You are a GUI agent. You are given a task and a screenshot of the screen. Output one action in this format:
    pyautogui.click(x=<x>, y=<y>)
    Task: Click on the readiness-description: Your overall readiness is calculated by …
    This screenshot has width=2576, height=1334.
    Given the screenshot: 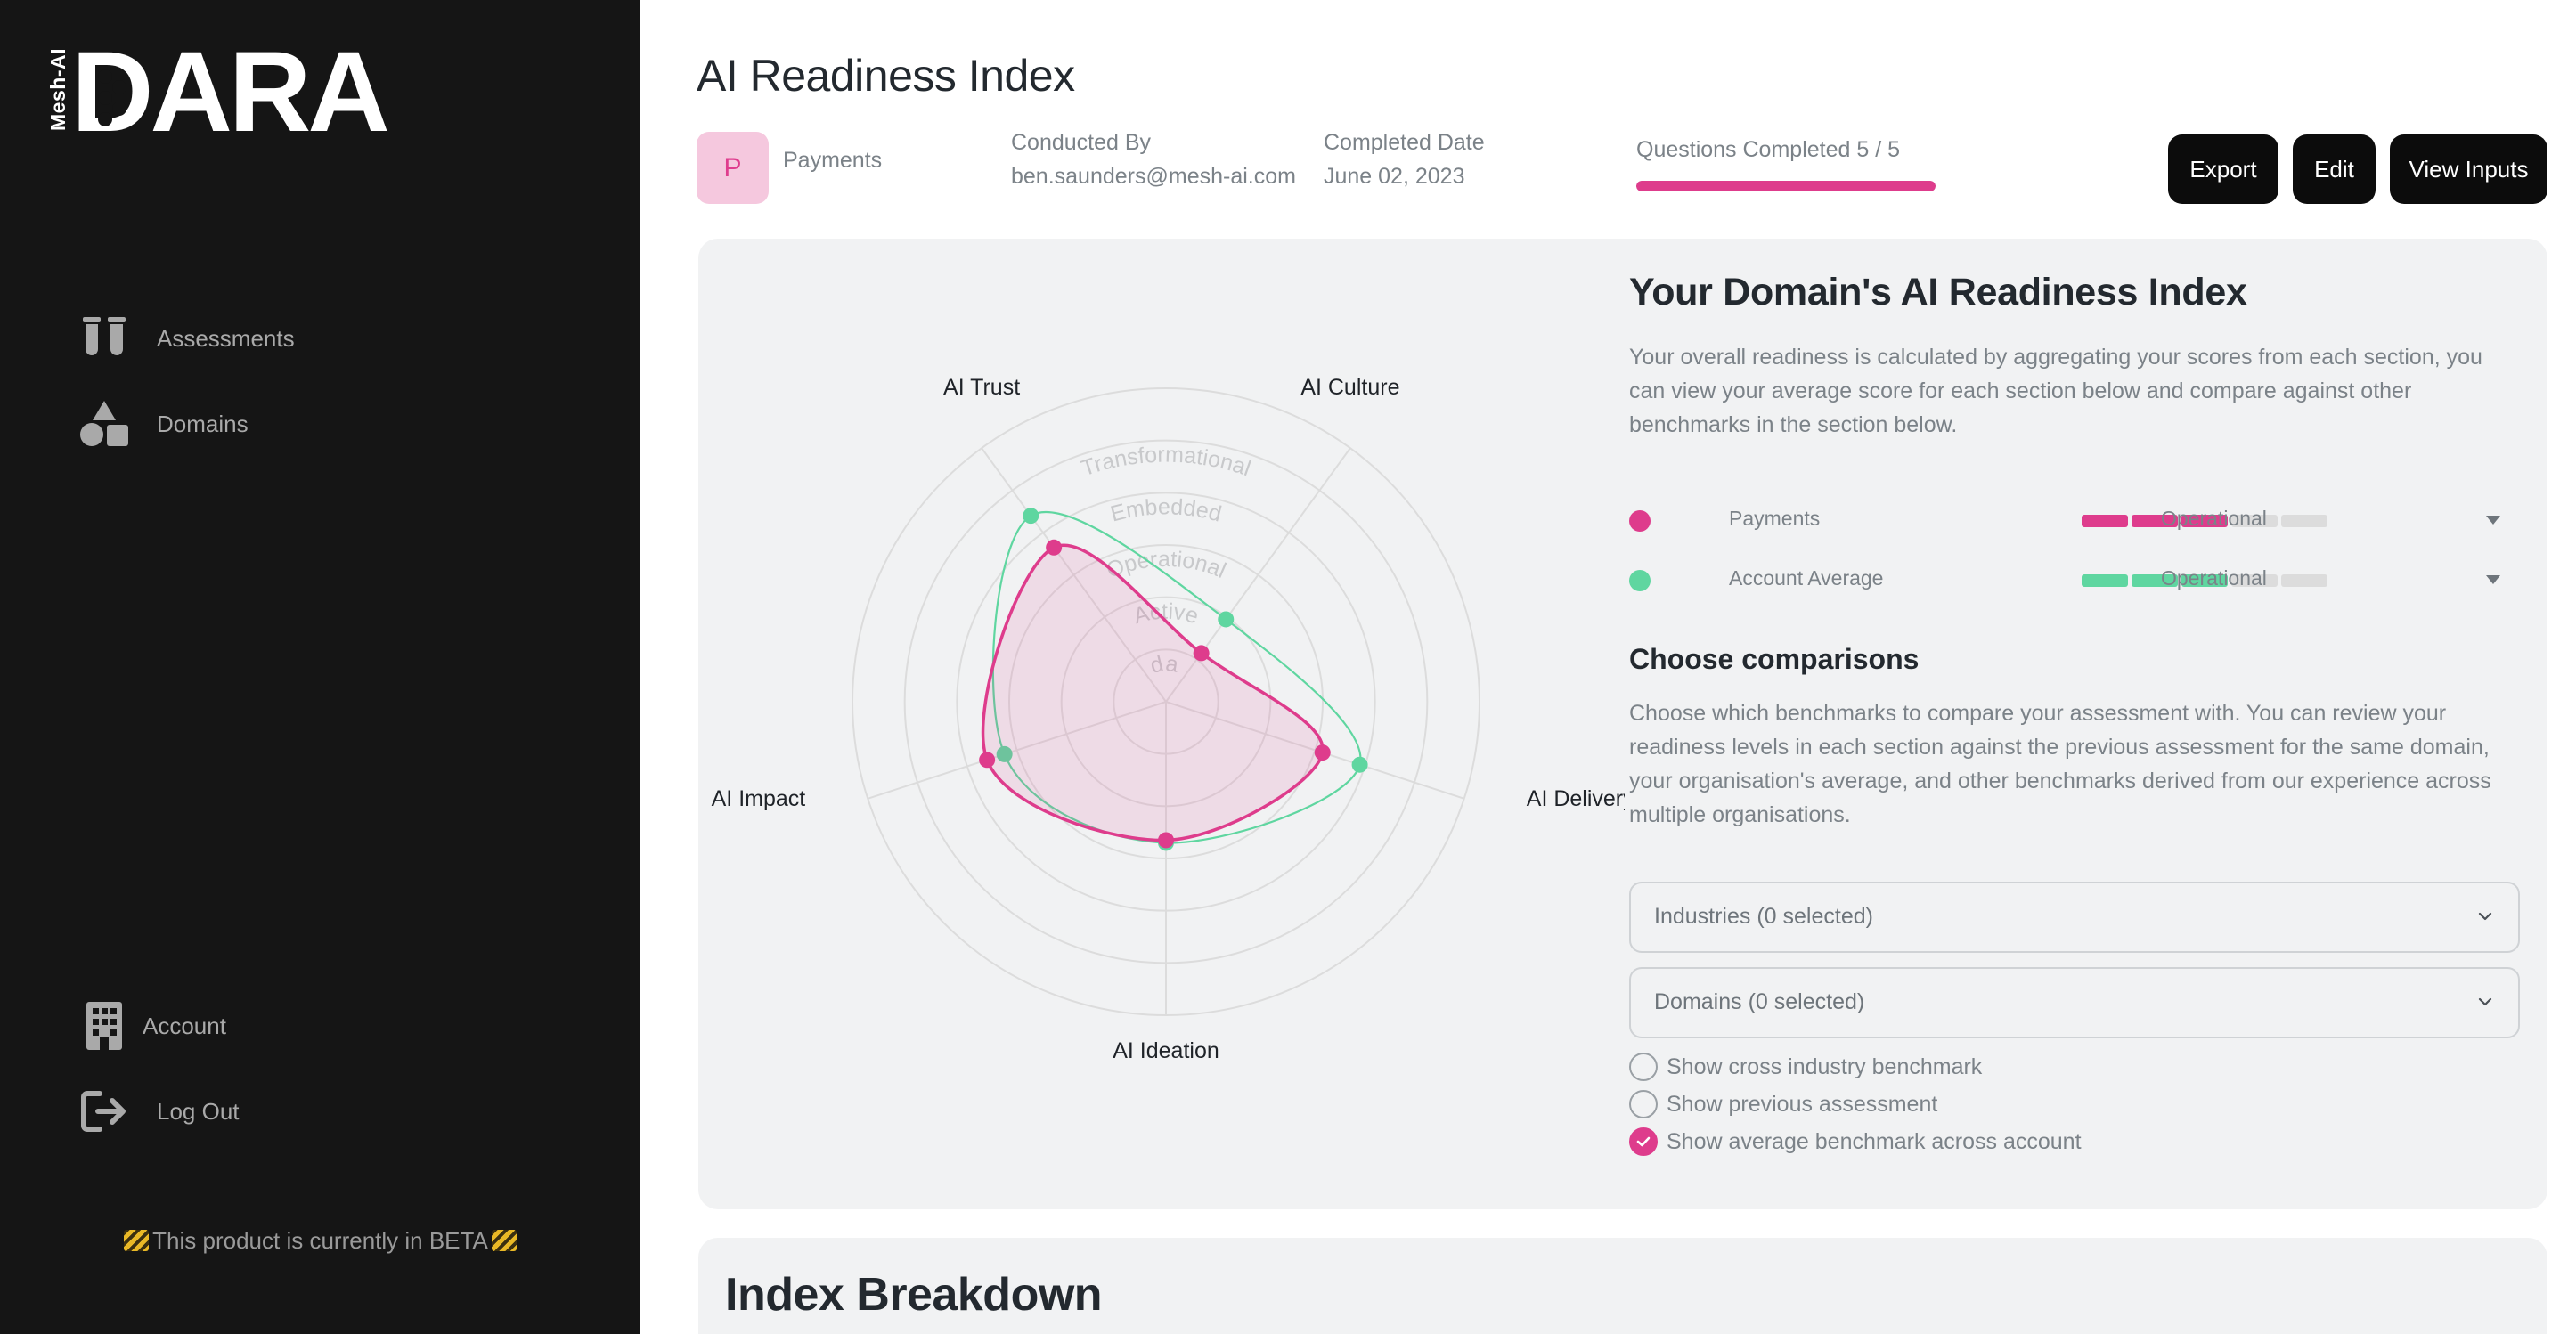 What is the action you would take?
    pyautogui.click(x=2056, y=391)
    